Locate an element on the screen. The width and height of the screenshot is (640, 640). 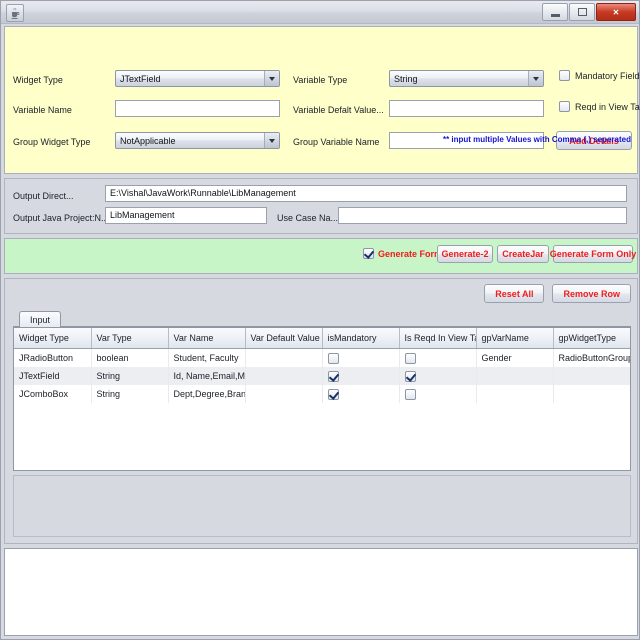
reqd-in-view-table-label: Reqd in View Table is located at coordinates (607, 106).